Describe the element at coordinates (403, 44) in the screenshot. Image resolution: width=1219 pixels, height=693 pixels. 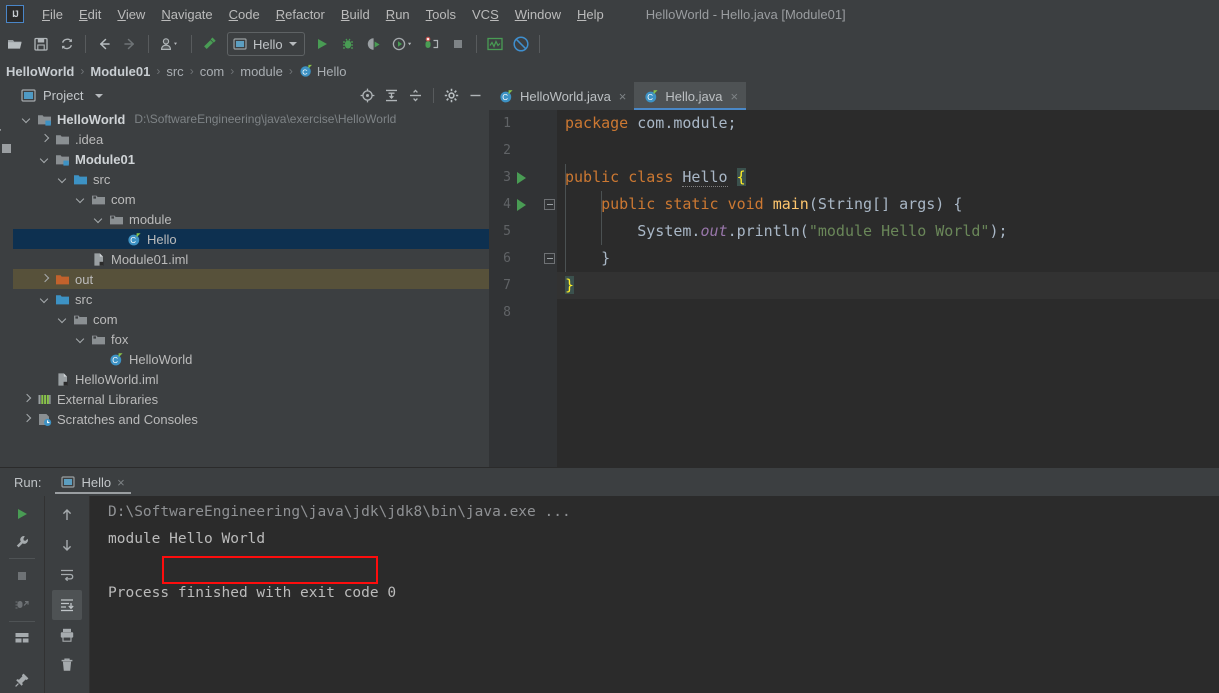
I see `profiler-icon` at that location.